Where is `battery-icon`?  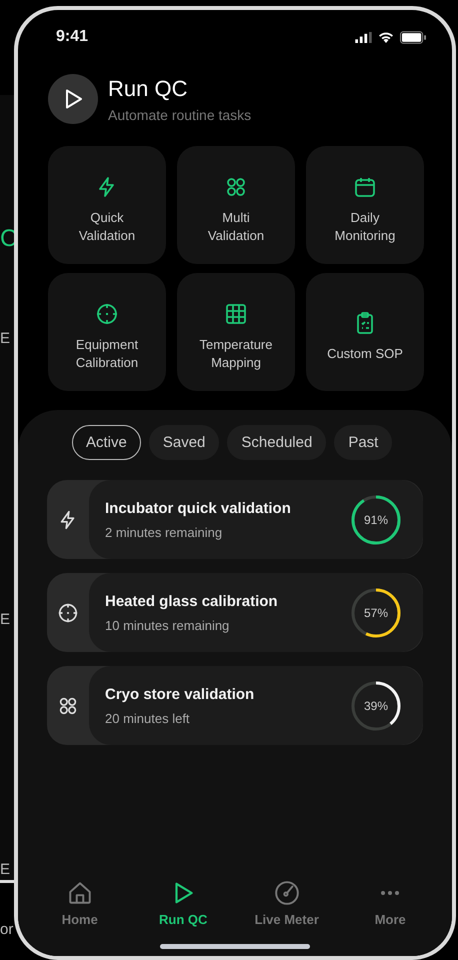 battery-icon is located at coordinates (413, 37).